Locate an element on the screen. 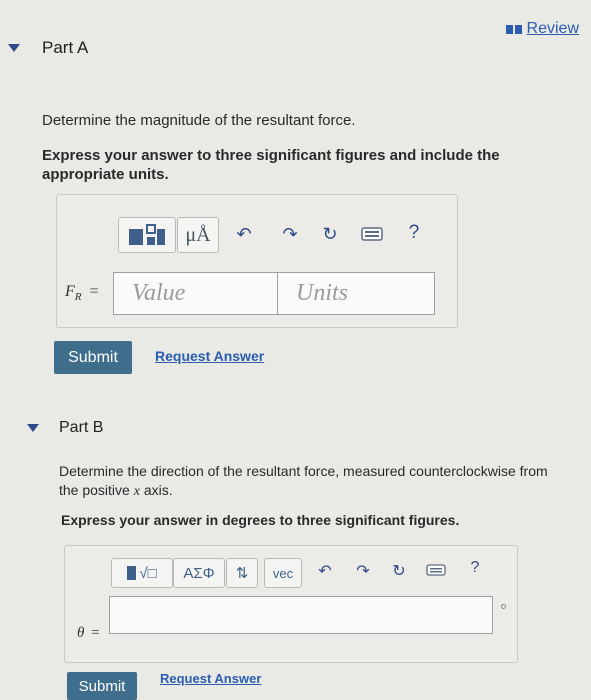 The height and width of the screenshot is (700, 591). part-b-answer-panel: √□ ΑΣΦ ⇅ vec ↶ ↷ ↻ ? θ = is located at coordinates (291, 604).